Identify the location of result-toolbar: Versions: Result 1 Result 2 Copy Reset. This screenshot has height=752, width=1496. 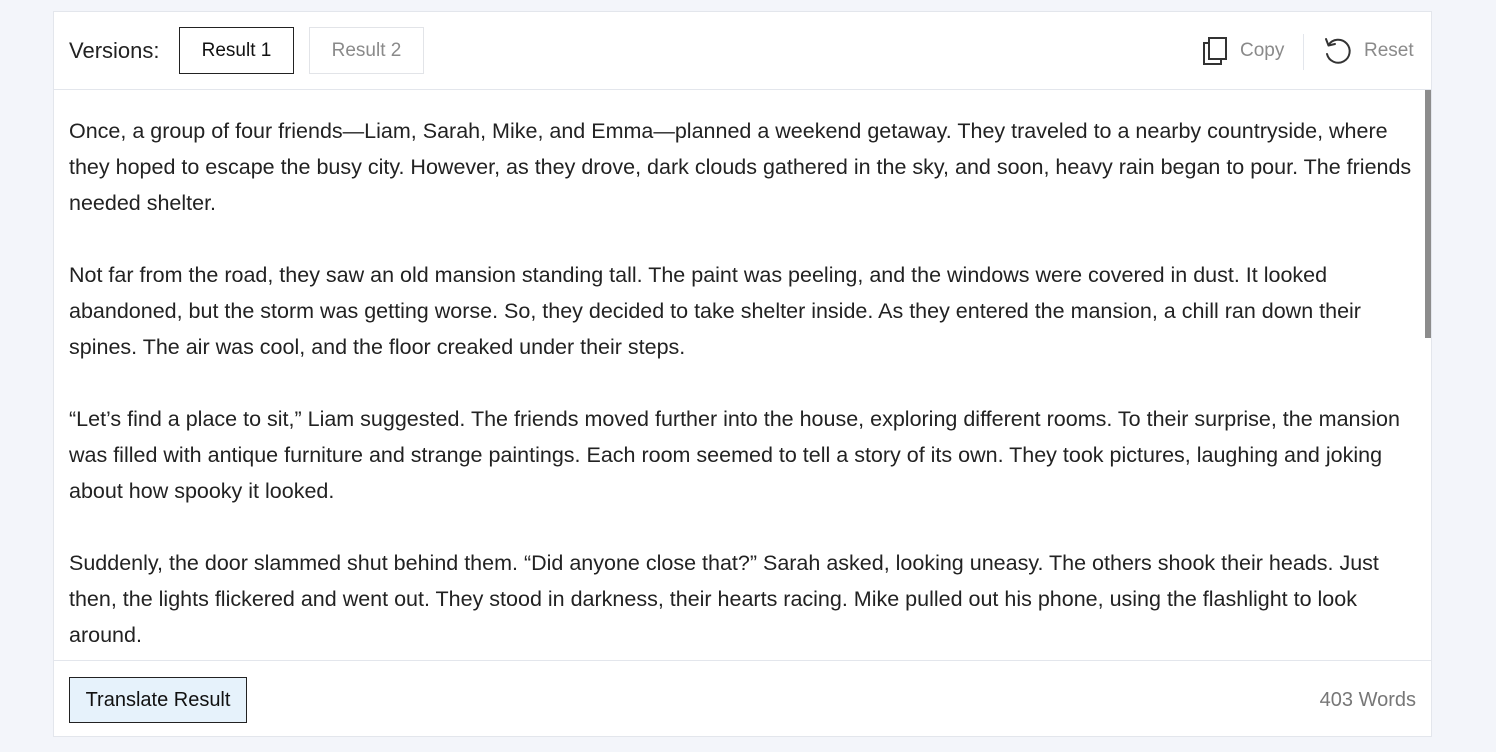
(742, 51).